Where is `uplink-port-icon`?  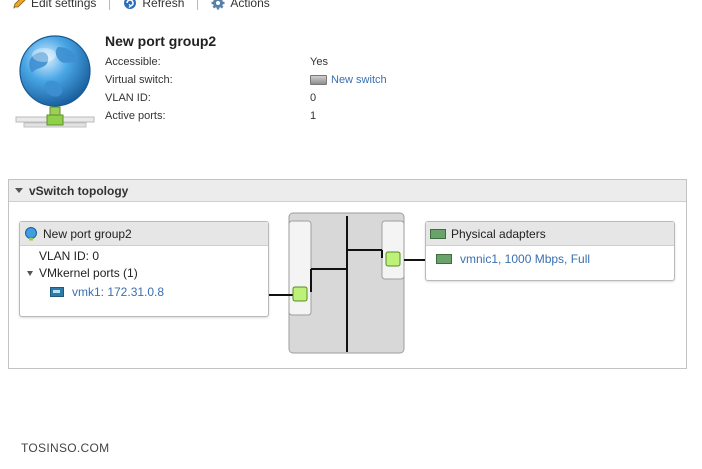
uplink-port-icon is located at coordinates (393, 259).